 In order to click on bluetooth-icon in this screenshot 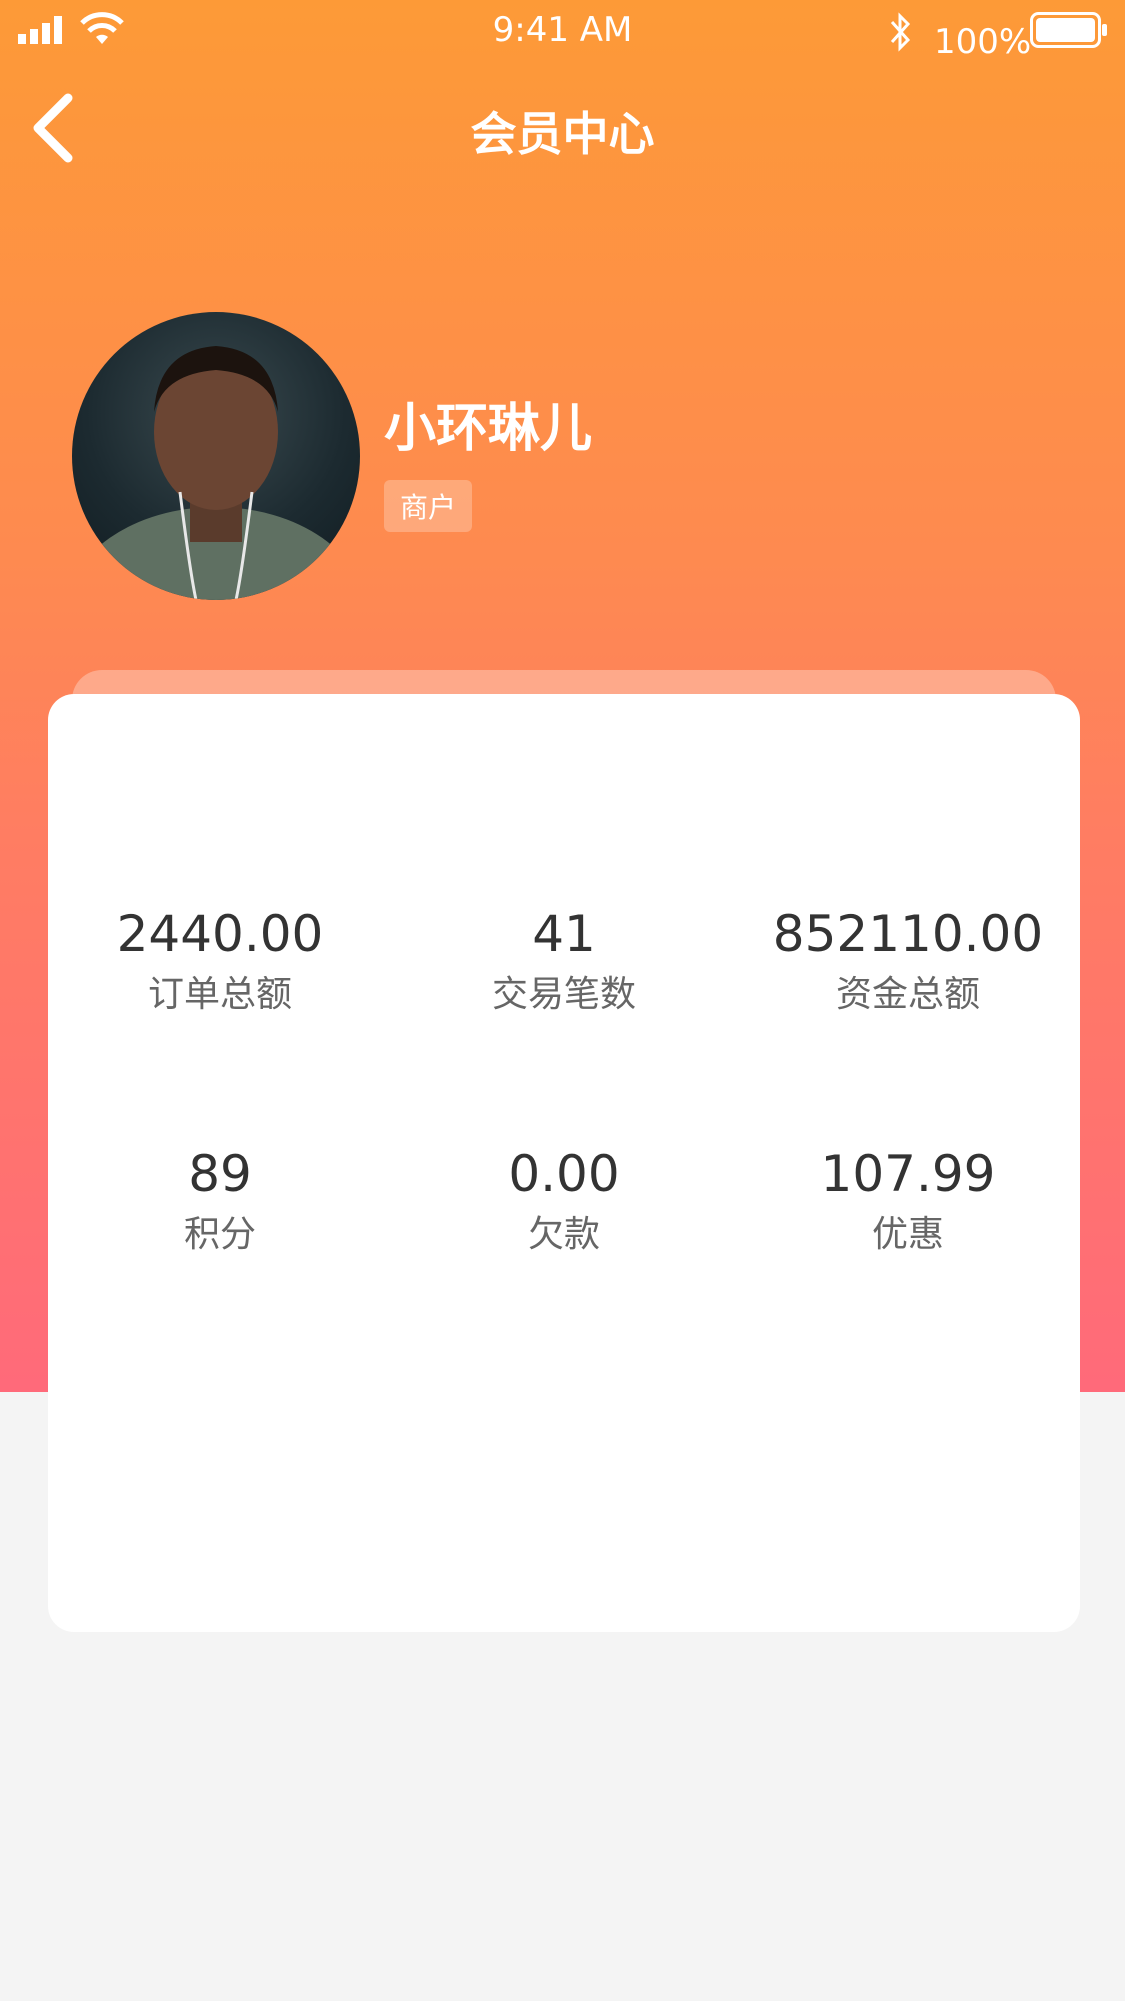, I will do `click(900, 32)`.